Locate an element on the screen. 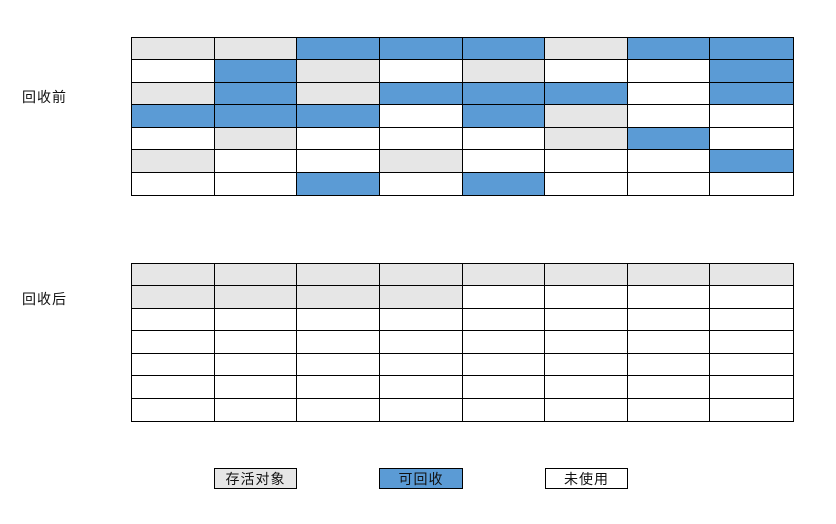  legend-unused: 未使用 is located at coordinates (586, 478).